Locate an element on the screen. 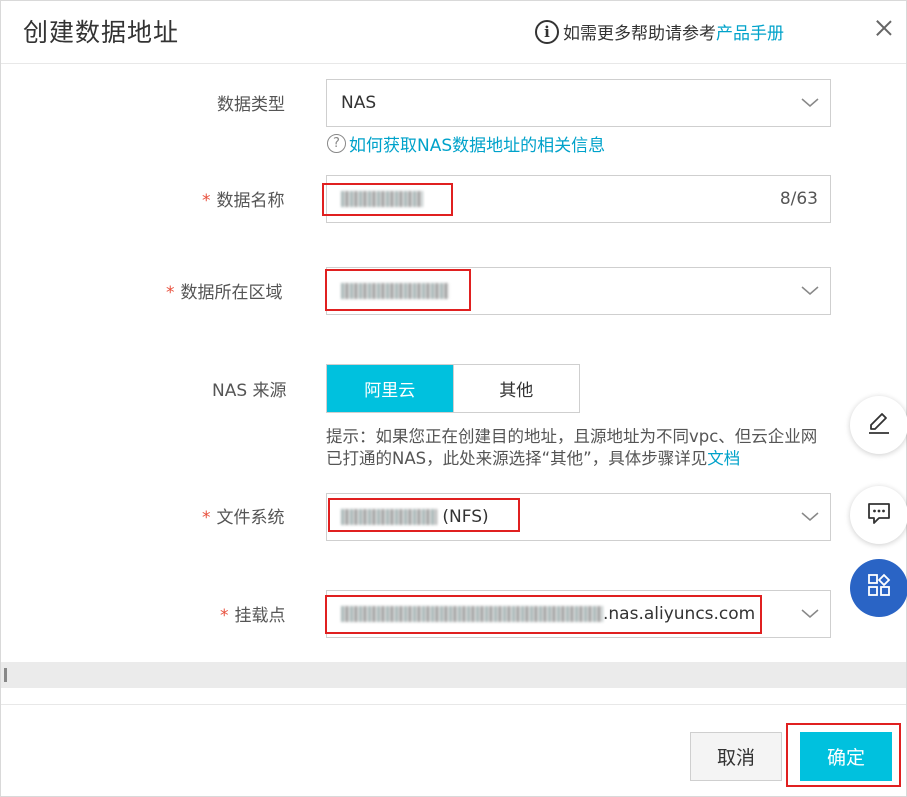 The height and width of the screenshot is (797, 907). dialog-title: 创建数据地址 is located at coordinates (101, 32).